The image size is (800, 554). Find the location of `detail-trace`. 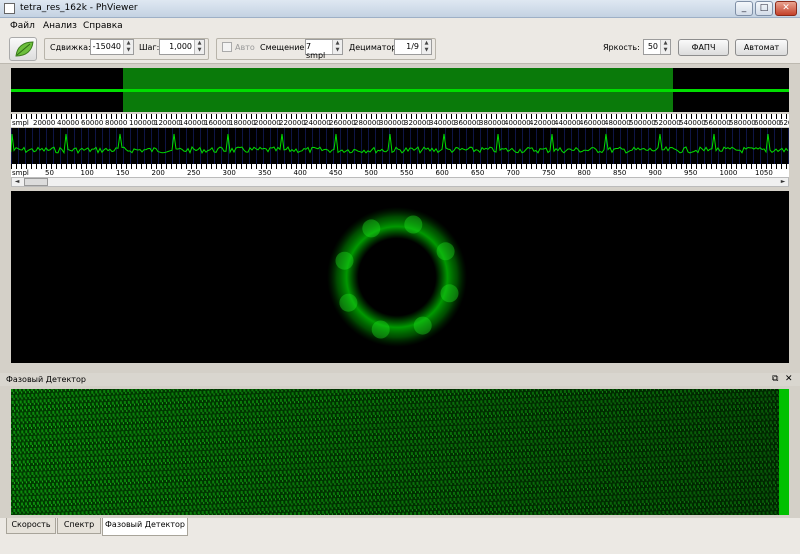

detail-trace is located at coordinates (400, 146).